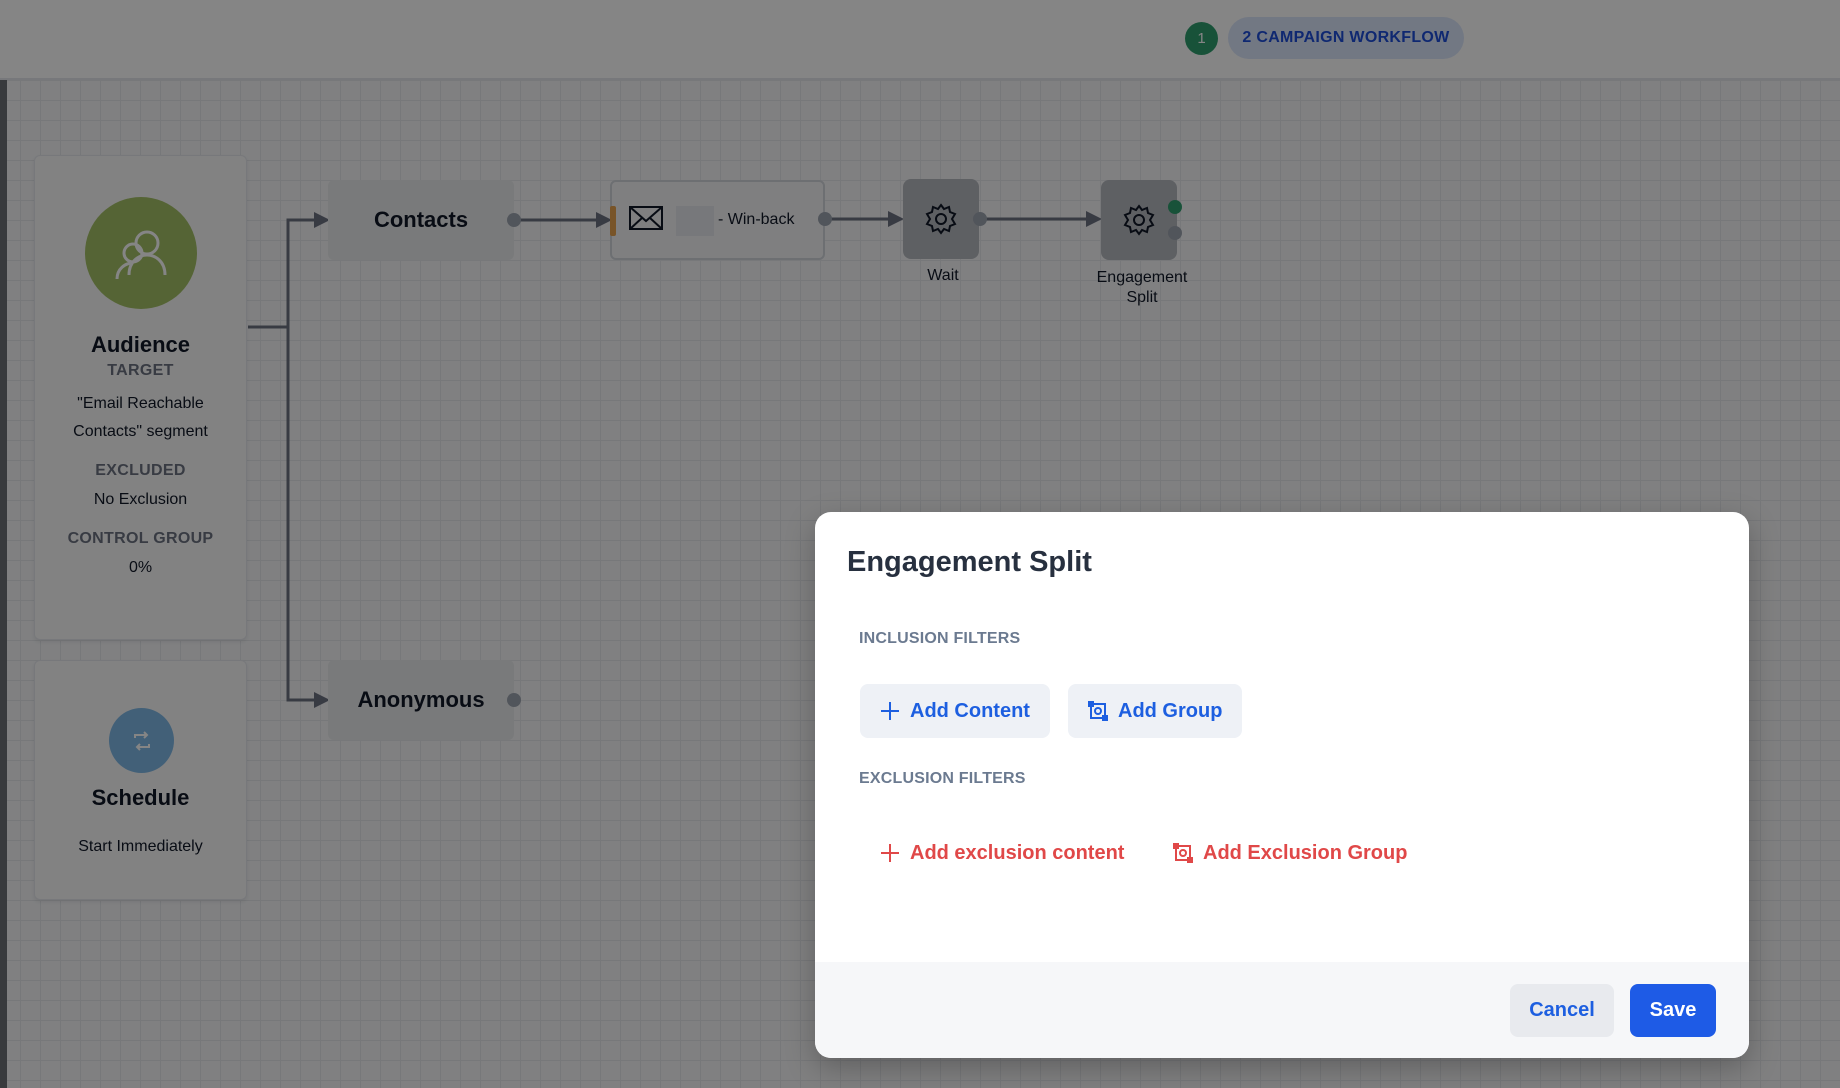 The height and width of the screenshot is (1088, 1840). Describe the element at coordinates (1170, 710) in the screenshot. I see `add-group-label: Add Group` at that location.